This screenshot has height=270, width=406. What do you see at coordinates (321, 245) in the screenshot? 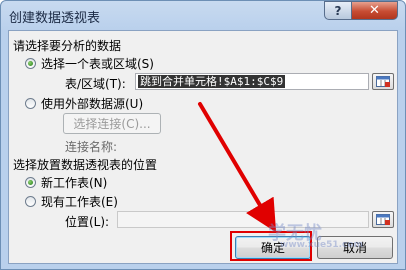
I see `watermark-domain: www.xue51.com` at bounding box center [321, 245].